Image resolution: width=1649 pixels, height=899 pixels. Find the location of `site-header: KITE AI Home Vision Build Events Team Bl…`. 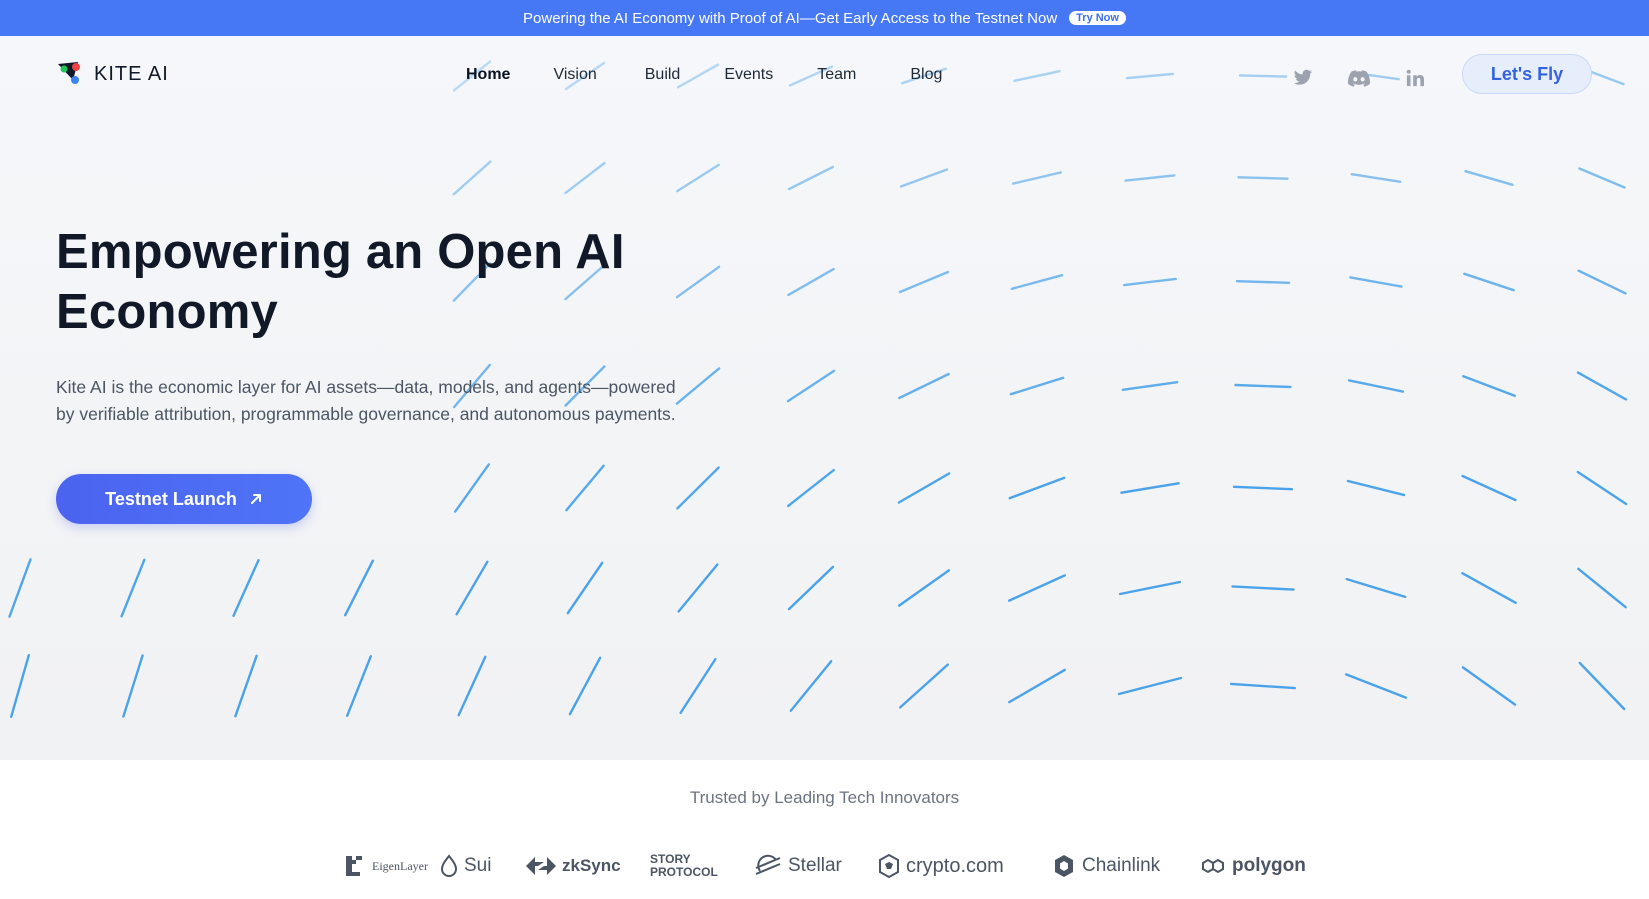

site-header: KITE AI Home Vision Build Events Team Bl… is located at coordinates (824, 75).